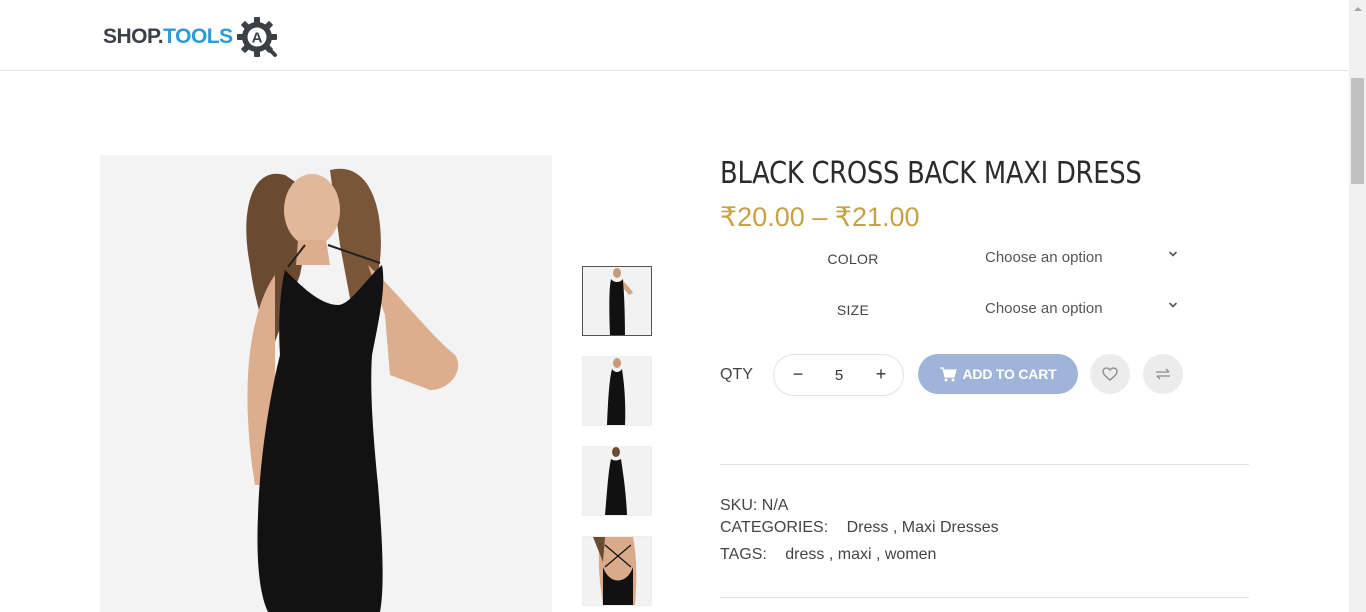 Image resolution: width=1366 pixels, height=612 pixels. What do you see at coordinates (798, 375) in the screenshot?
I see `qty-decrease-button: −` at bounding box center [798, 375].